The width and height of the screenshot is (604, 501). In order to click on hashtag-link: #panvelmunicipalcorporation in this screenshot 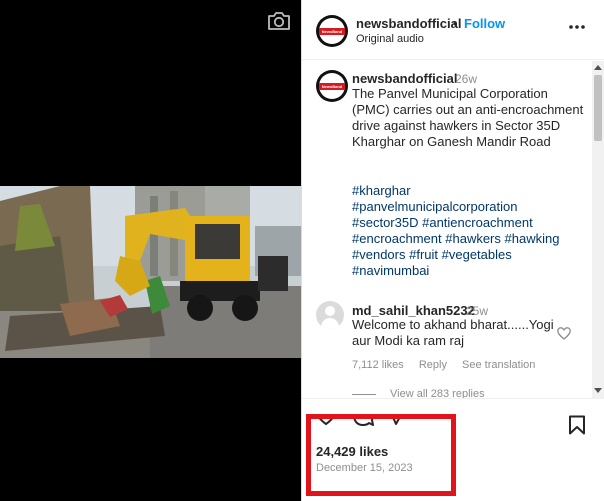, I will do `click(435, 206)`.